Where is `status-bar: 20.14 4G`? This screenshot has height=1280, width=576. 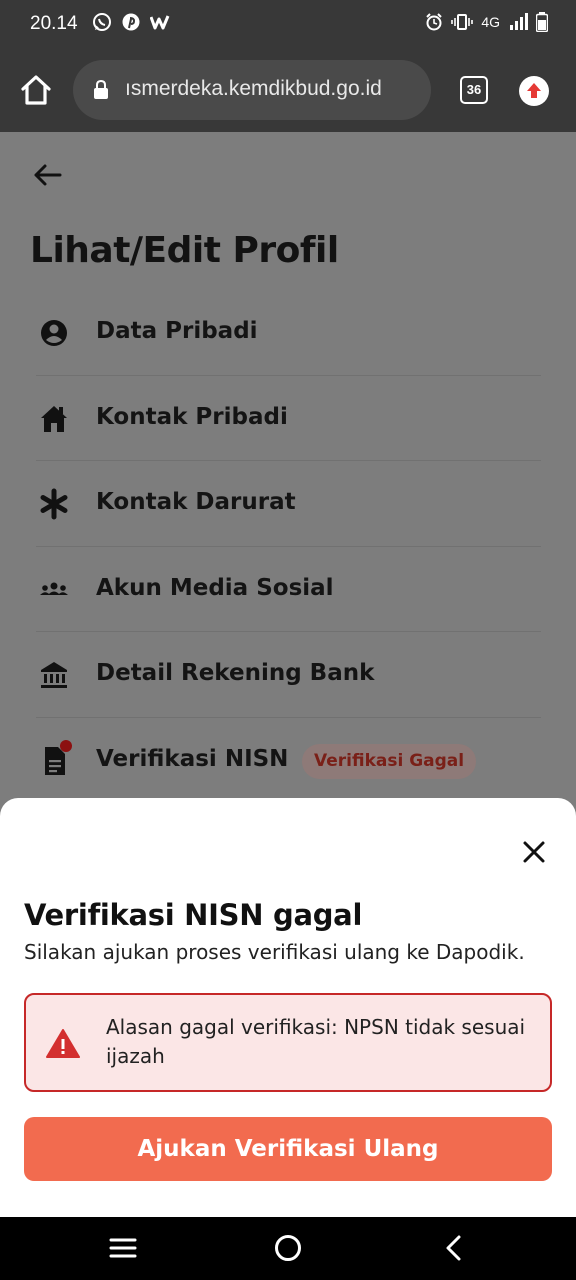 status-bar: 20.14 4G is located at coordinates (288, 24).